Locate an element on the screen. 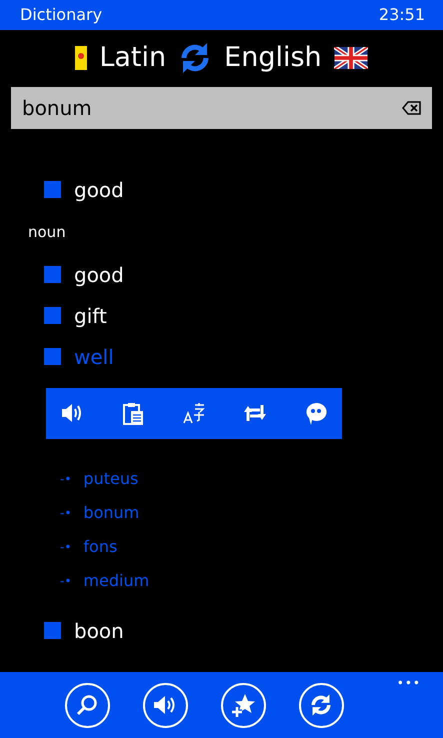  clock: 23:51 is located at coordinates (401, 15).